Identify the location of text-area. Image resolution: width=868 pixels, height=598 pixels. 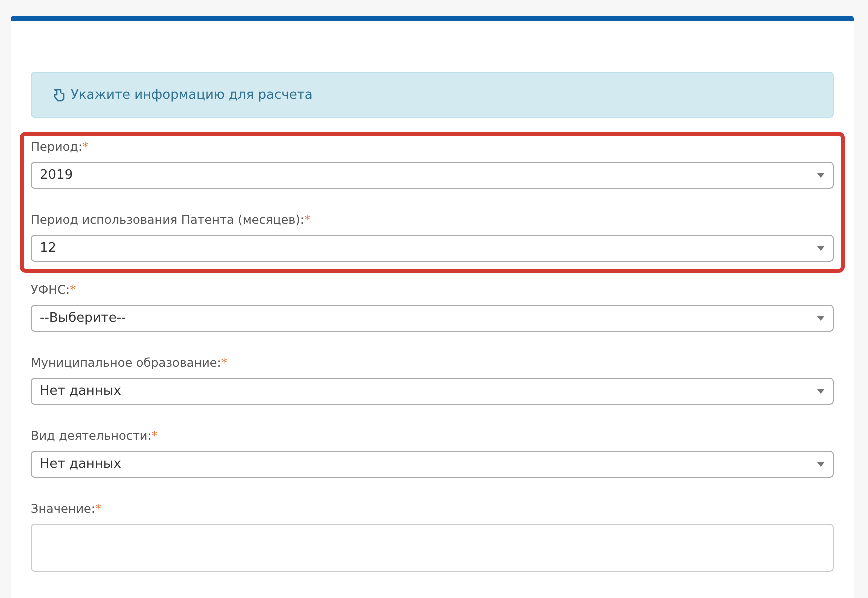
(432, 548).